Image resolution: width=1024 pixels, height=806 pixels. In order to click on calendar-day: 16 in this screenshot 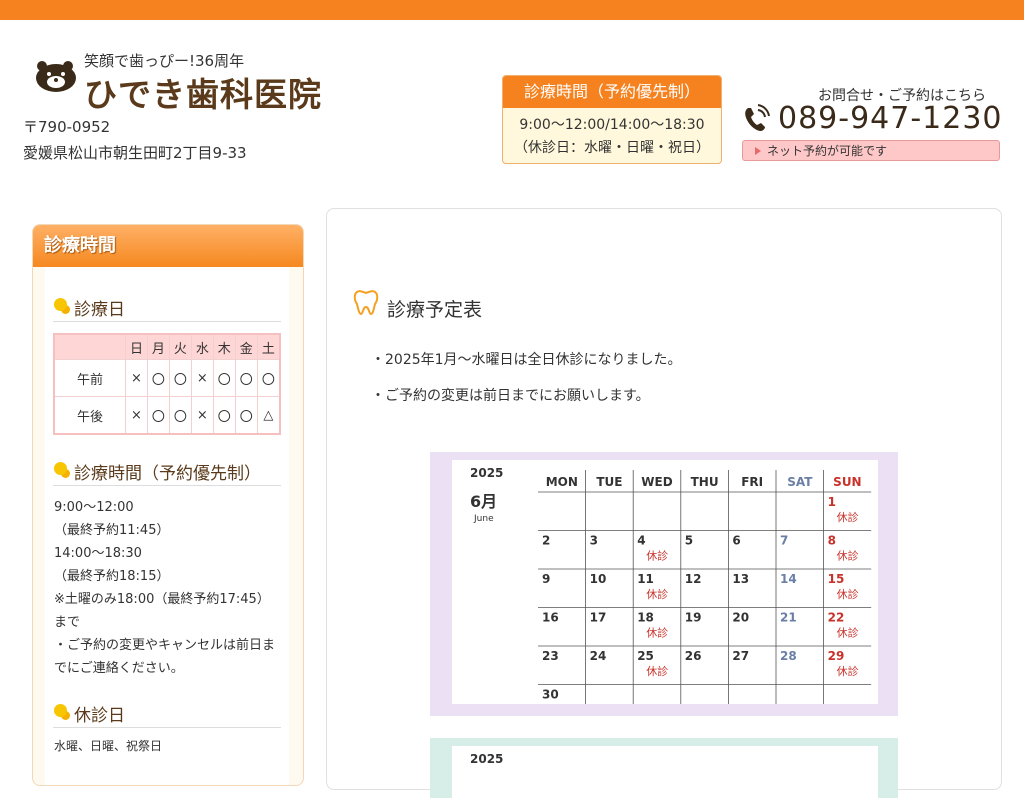, I will do `click(550, 618)`.